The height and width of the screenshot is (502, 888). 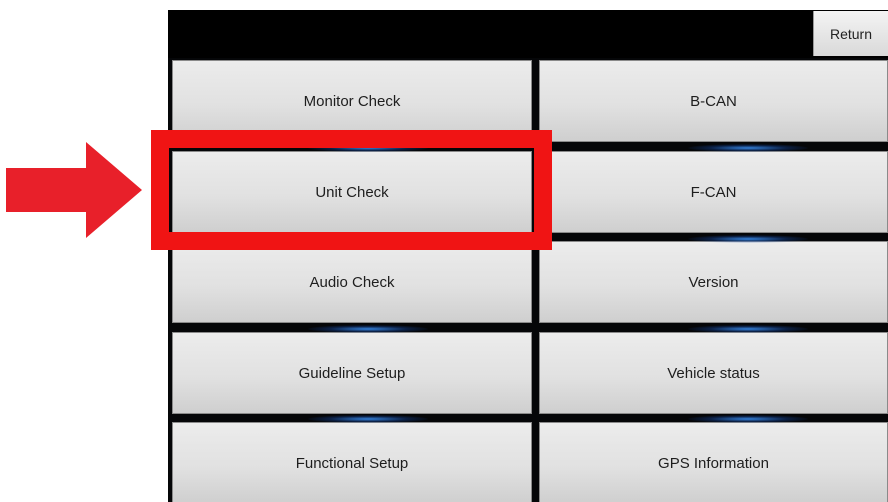 What do you see at coordinates (352, 282) in the screenshot?
I see `audio-check-button: Audio Check` at bounding box center [352, 282].